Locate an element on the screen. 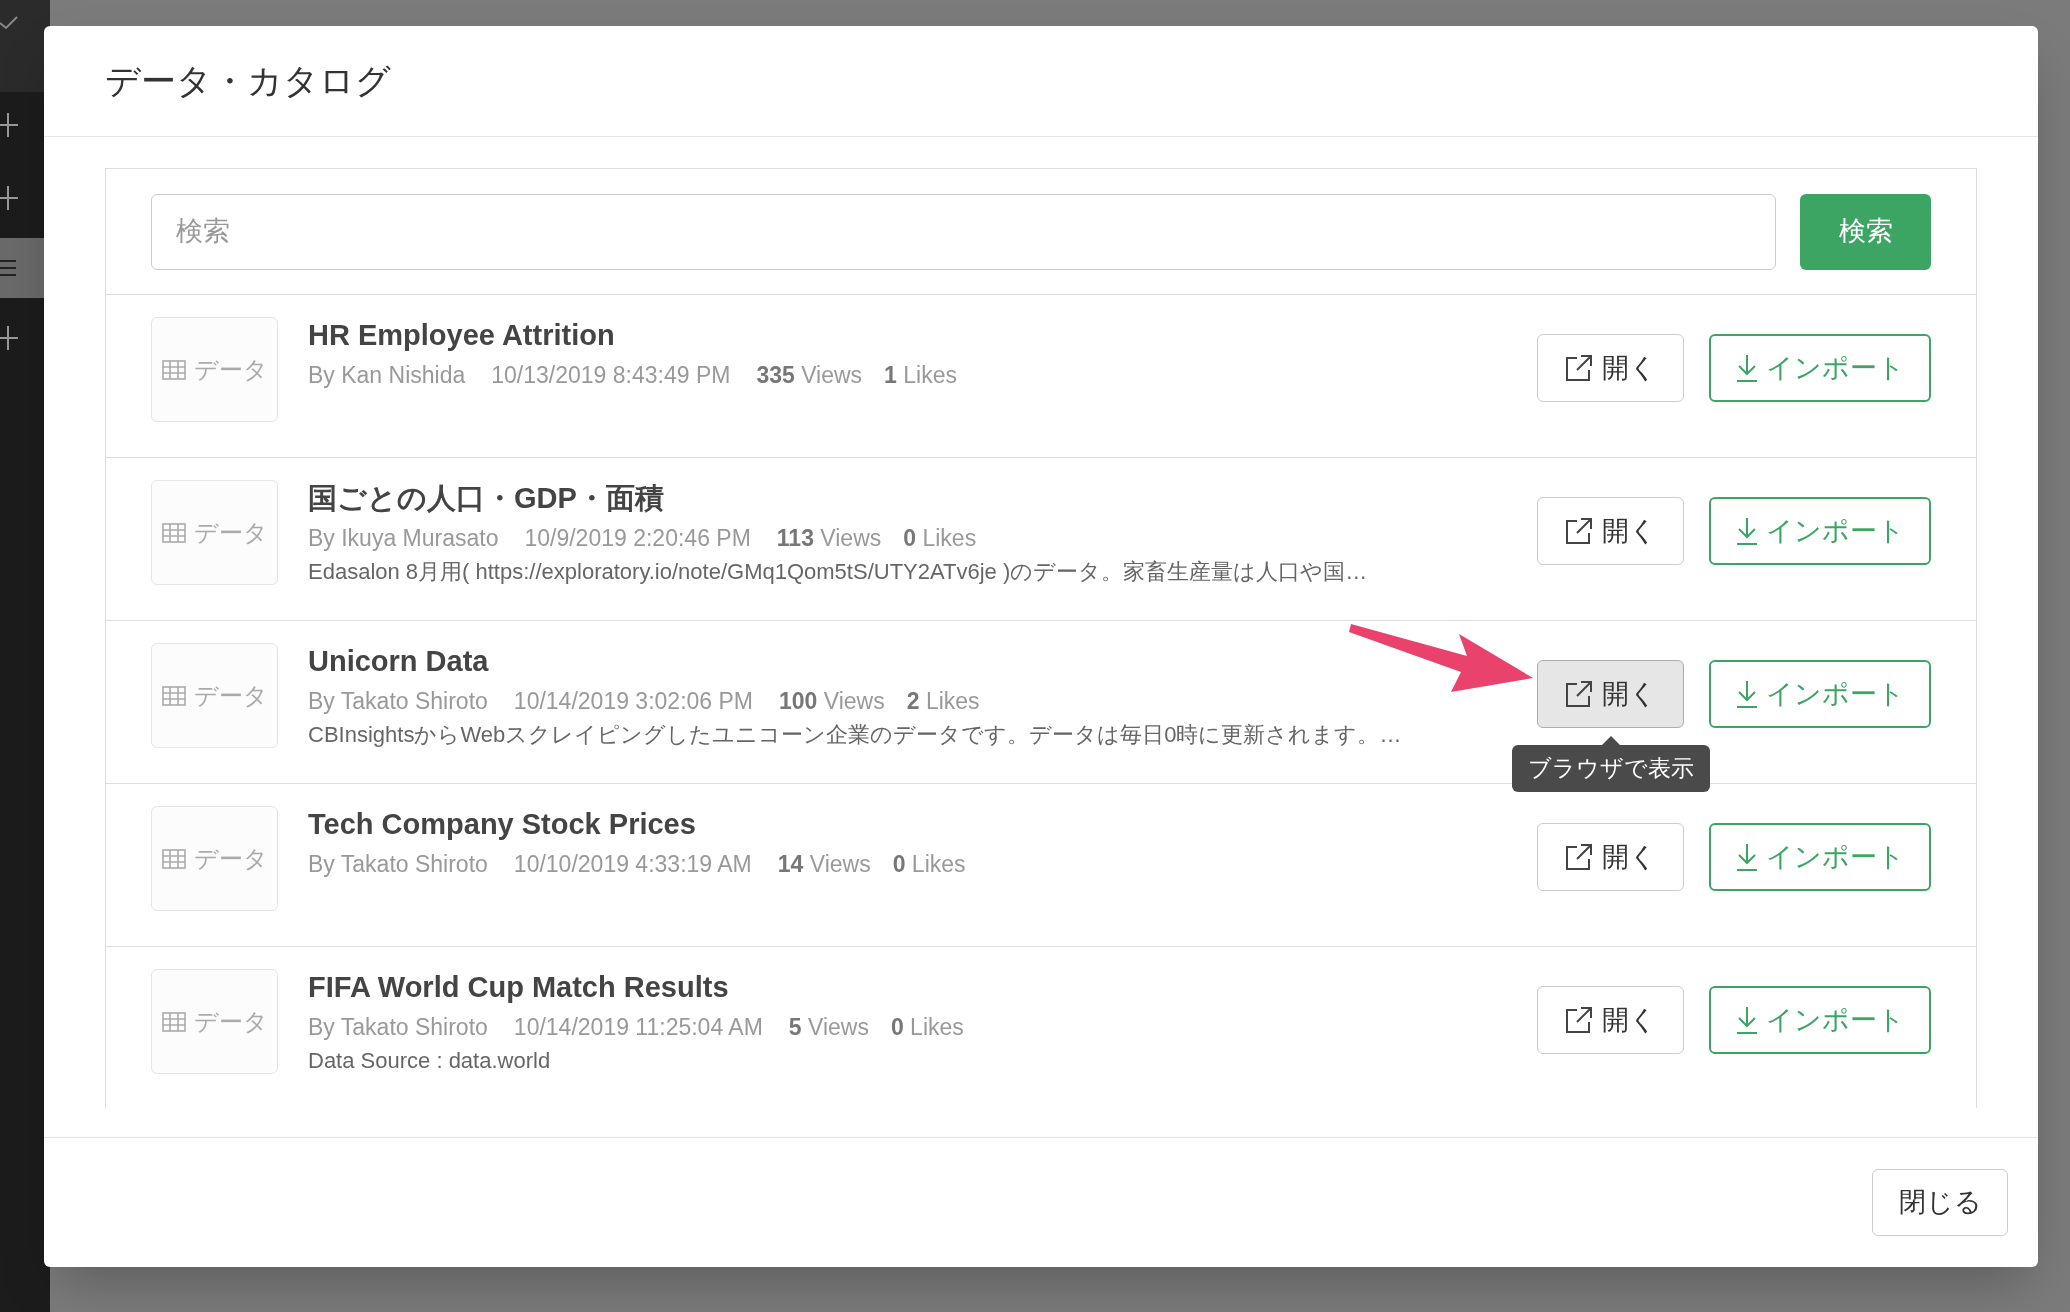  tooltip: ブラウザで表示 is located at coordinates (1611, 768).